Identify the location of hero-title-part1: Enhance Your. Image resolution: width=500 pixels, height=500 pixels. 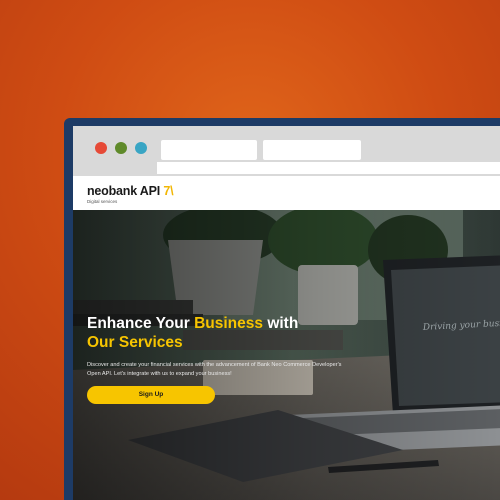
(141, 323).